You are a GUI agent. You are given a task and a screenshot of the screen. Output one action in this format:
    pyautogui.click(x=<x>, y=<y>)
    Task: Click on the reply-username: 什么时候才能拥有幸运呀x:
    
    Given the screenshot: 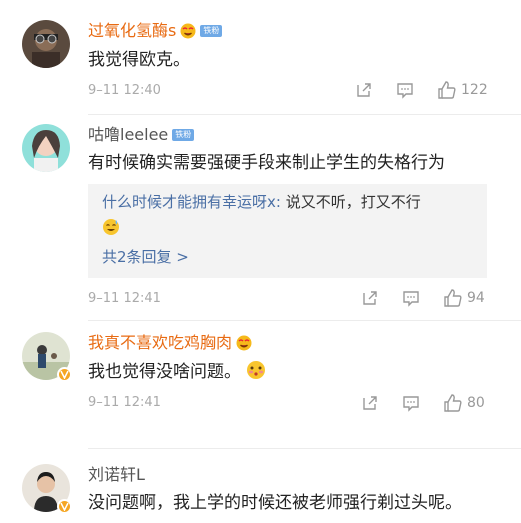 What is the action you would take?
    pyautogui.click(x=191, y=202)
    